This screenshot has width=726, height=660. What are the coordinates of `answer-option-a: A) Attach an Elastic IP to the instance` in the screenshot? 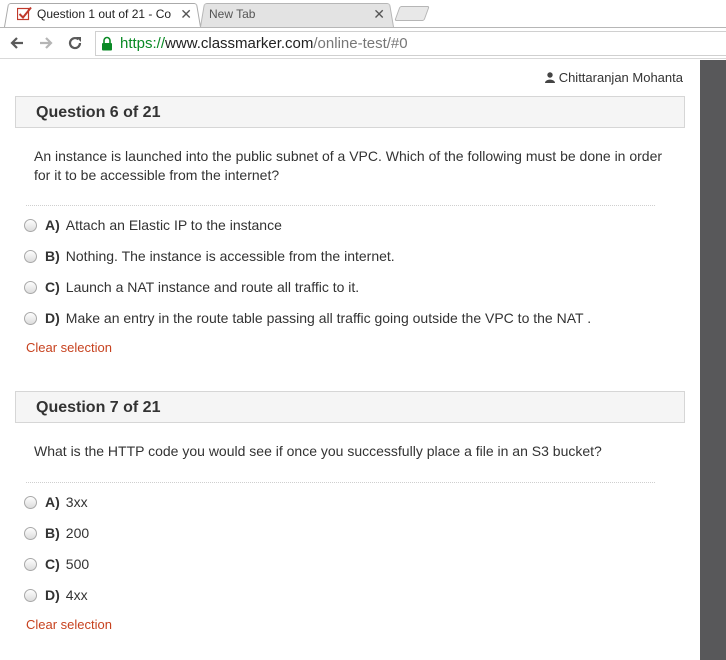 It's located at (153, 225).